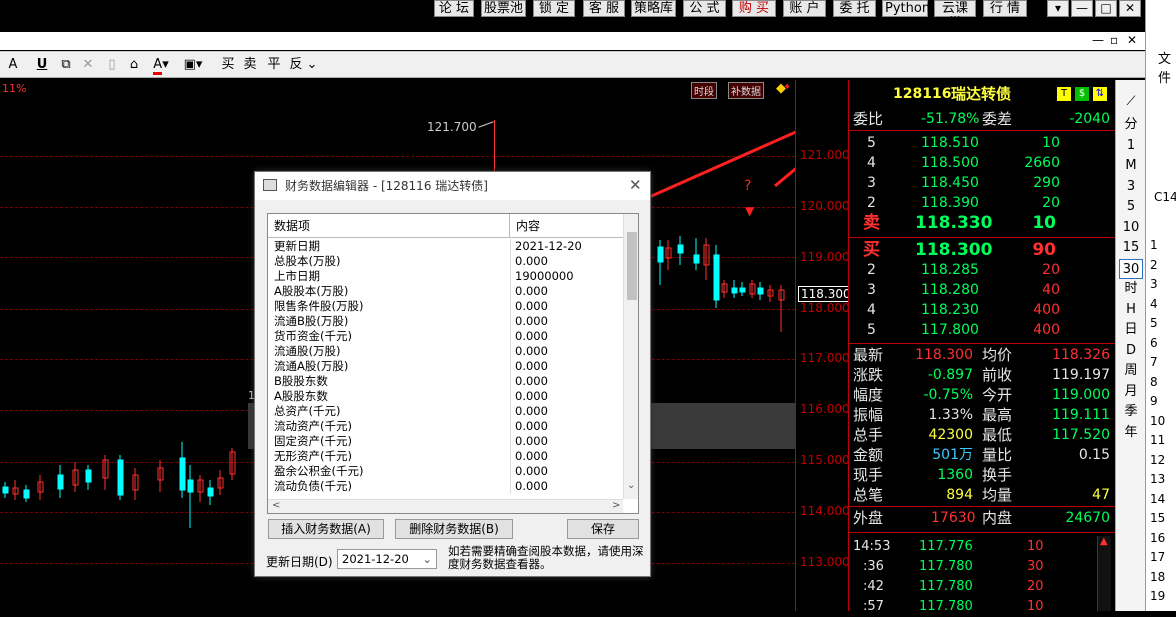 Image resolution: width=1176 pixels, height=617 pixels. Describe the element at coordinates (982, 330) in the screenshot. I see `bid-row: 5 117.800 400` at that location.